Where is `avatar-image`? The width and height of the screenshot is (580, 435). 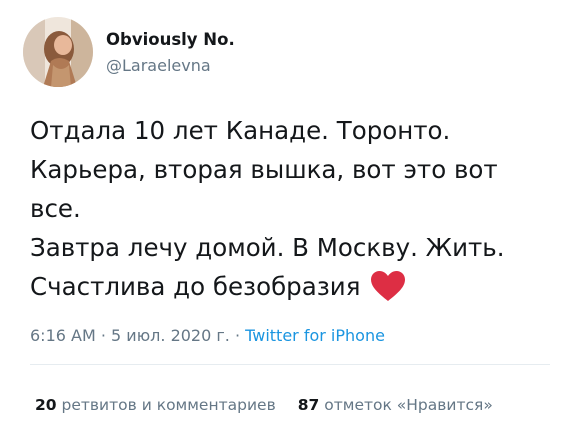
avatar-image is located at coordinates (58, 52).